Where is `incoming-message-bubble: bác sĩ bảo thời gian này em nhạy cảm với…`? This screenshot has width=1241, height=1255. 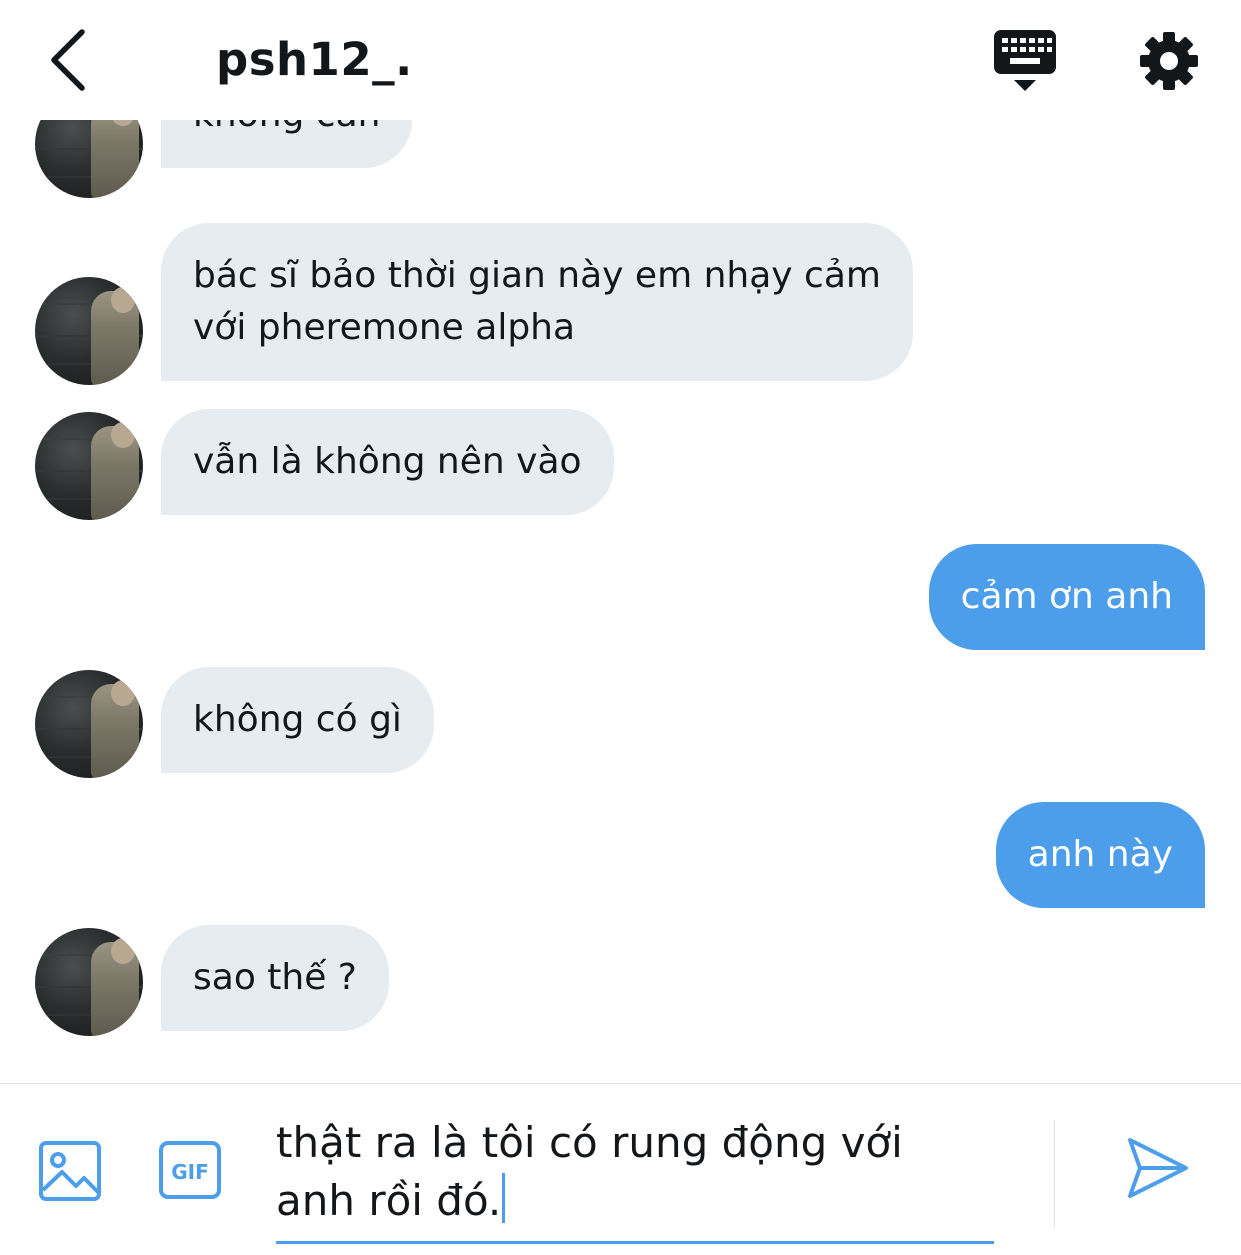 incoming-message-bubble: bác sĩ bảo thời gian này em nhạy cảm với… is located at coordinates (537, 302).